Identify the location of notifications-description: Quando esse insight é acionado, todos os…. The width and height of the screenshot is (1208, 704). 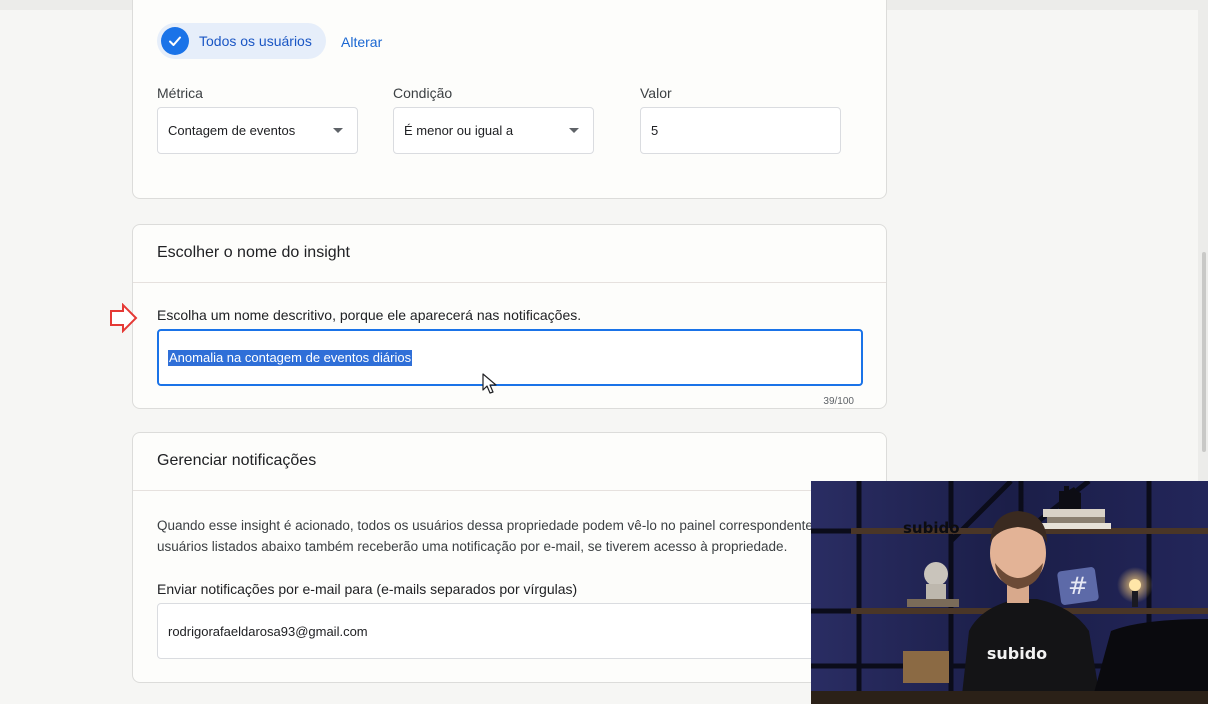
(497, 536).